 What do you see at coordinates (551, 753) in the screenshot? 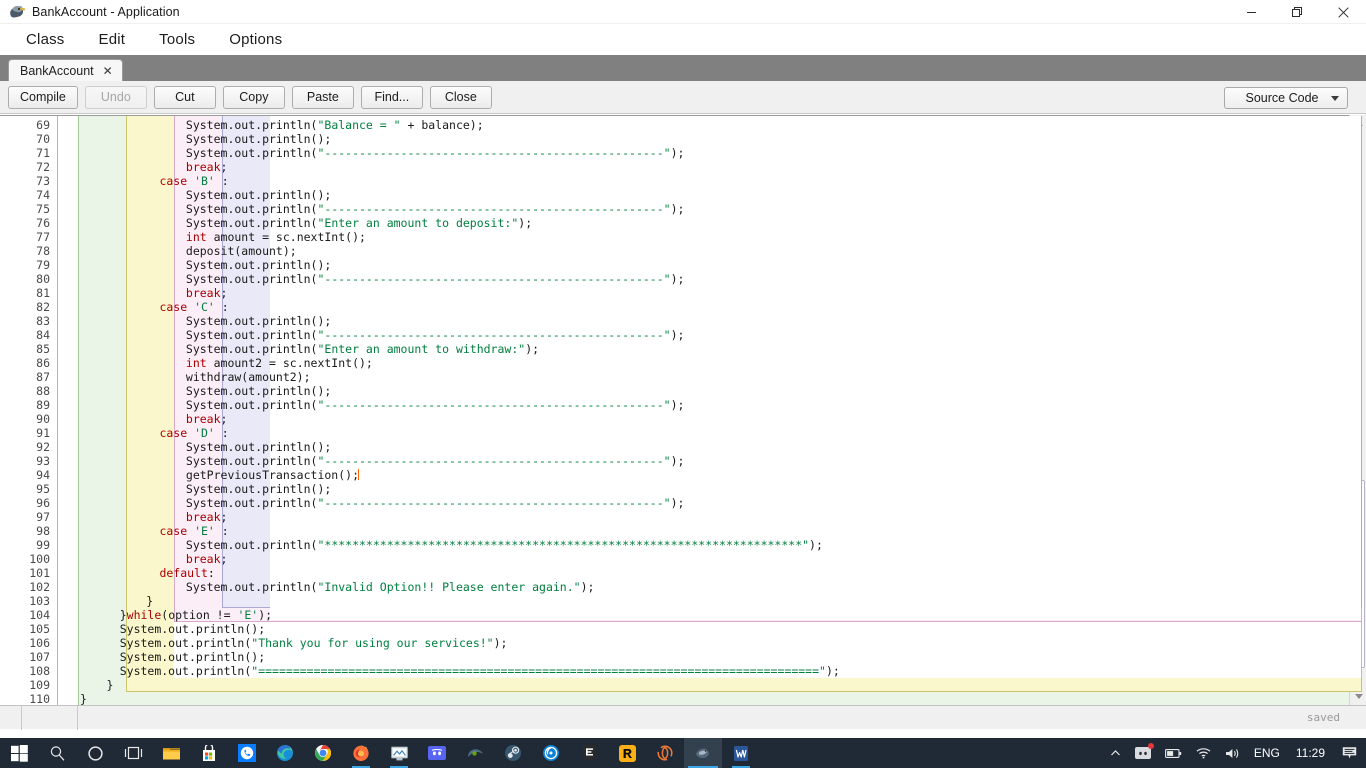
I see `ubisoft-connect-icon` at bounding box center [551, 753].